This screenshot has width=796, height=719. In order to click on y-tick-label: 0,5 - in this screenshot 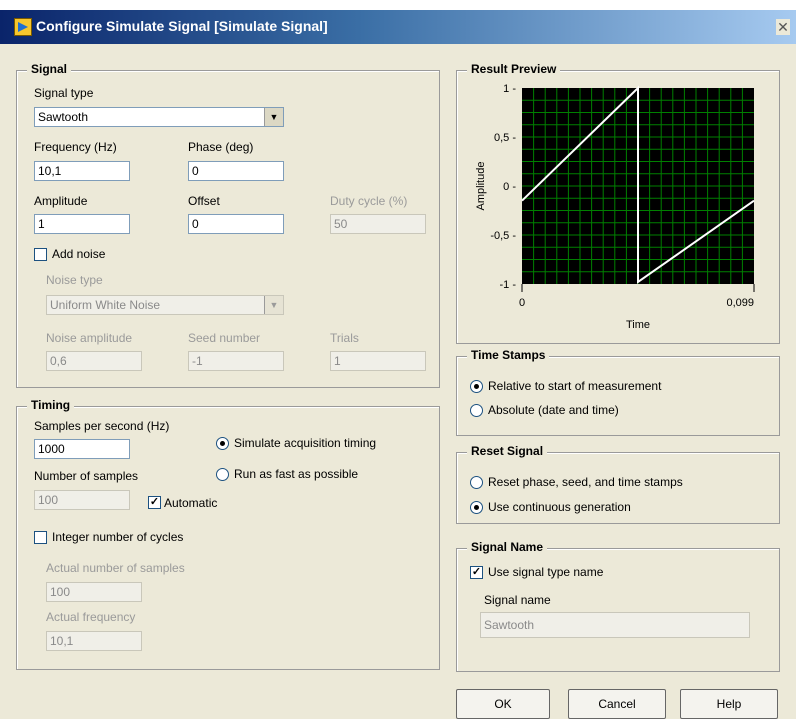, I will do `click(505, 138)`.